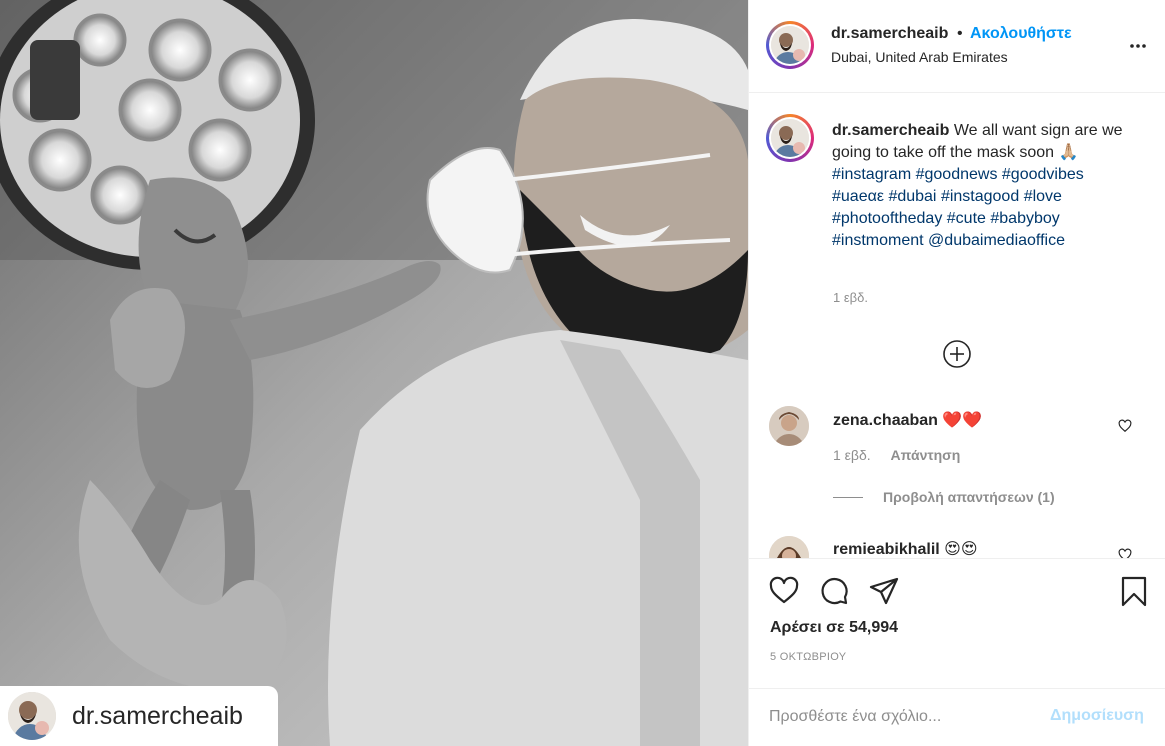 This screenshot has height=746, width=1165. Describe the element at coordinates (834, 591) in the screenshot. I see `comment-bubble-icon` at that location.